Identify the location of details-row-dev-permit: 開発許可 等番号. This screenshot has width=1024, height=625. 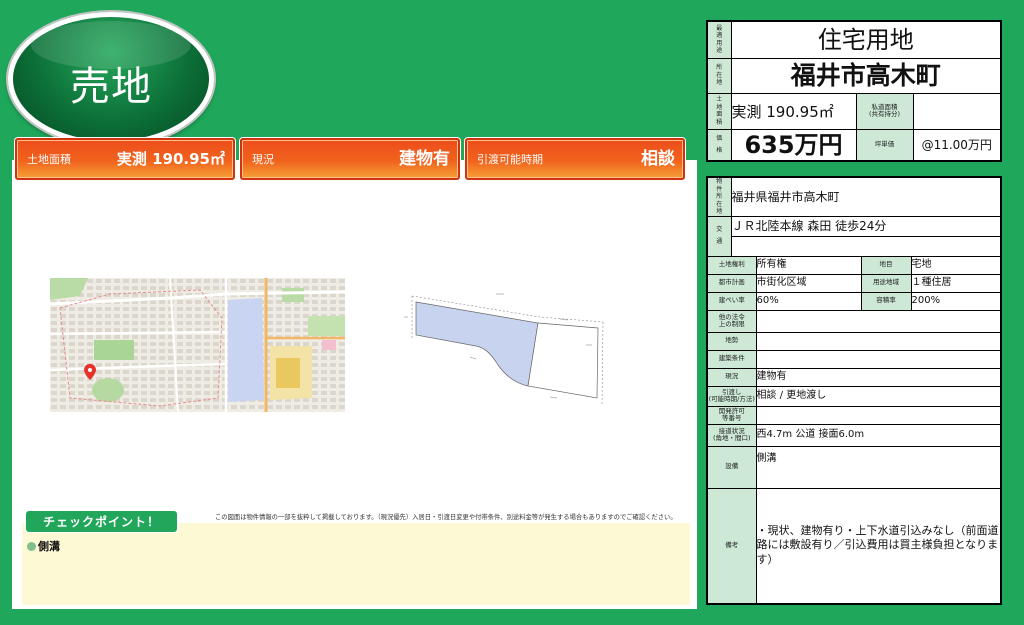
(854, 415).